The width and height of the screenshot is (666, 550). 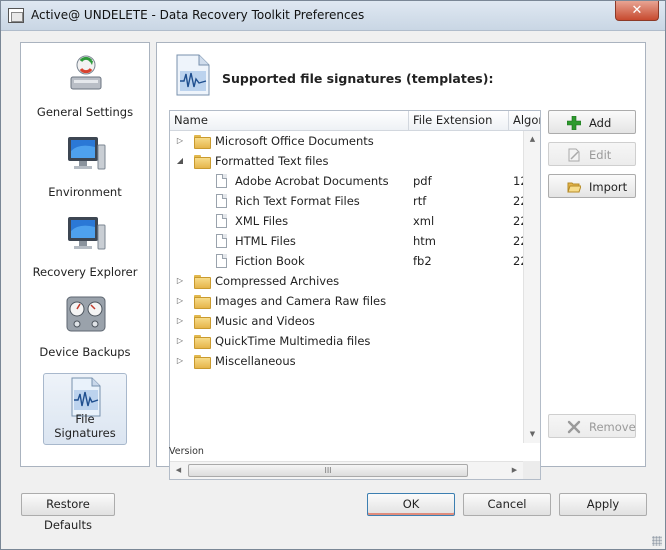 I want to click on row-name: Fiction Book, so click(x=270, y=261).